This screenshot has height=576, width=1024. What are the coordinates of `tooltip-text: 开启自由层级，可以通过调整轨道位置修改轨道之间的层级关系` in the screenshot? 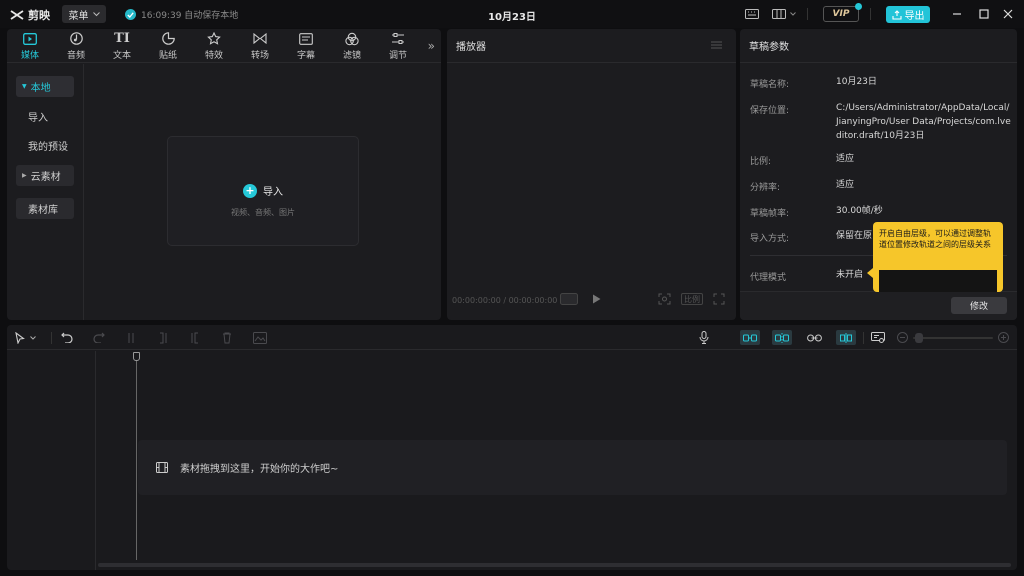 It's located at (935, 239).